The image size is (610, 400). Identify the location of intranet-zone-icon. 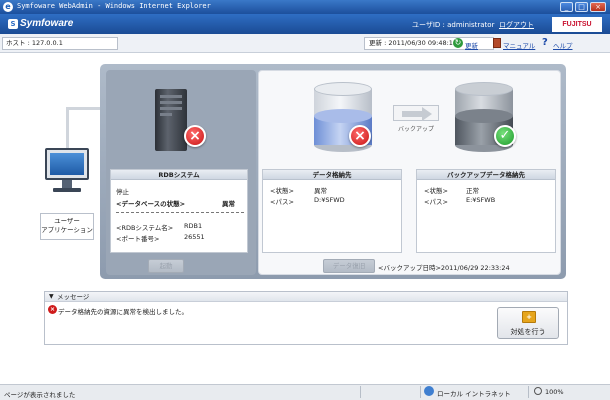
(429, 391).